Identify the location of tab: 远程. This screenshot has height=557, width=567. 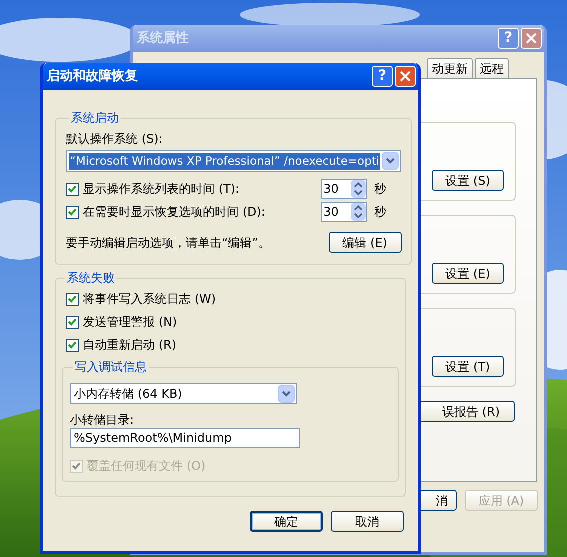
(492, 68).